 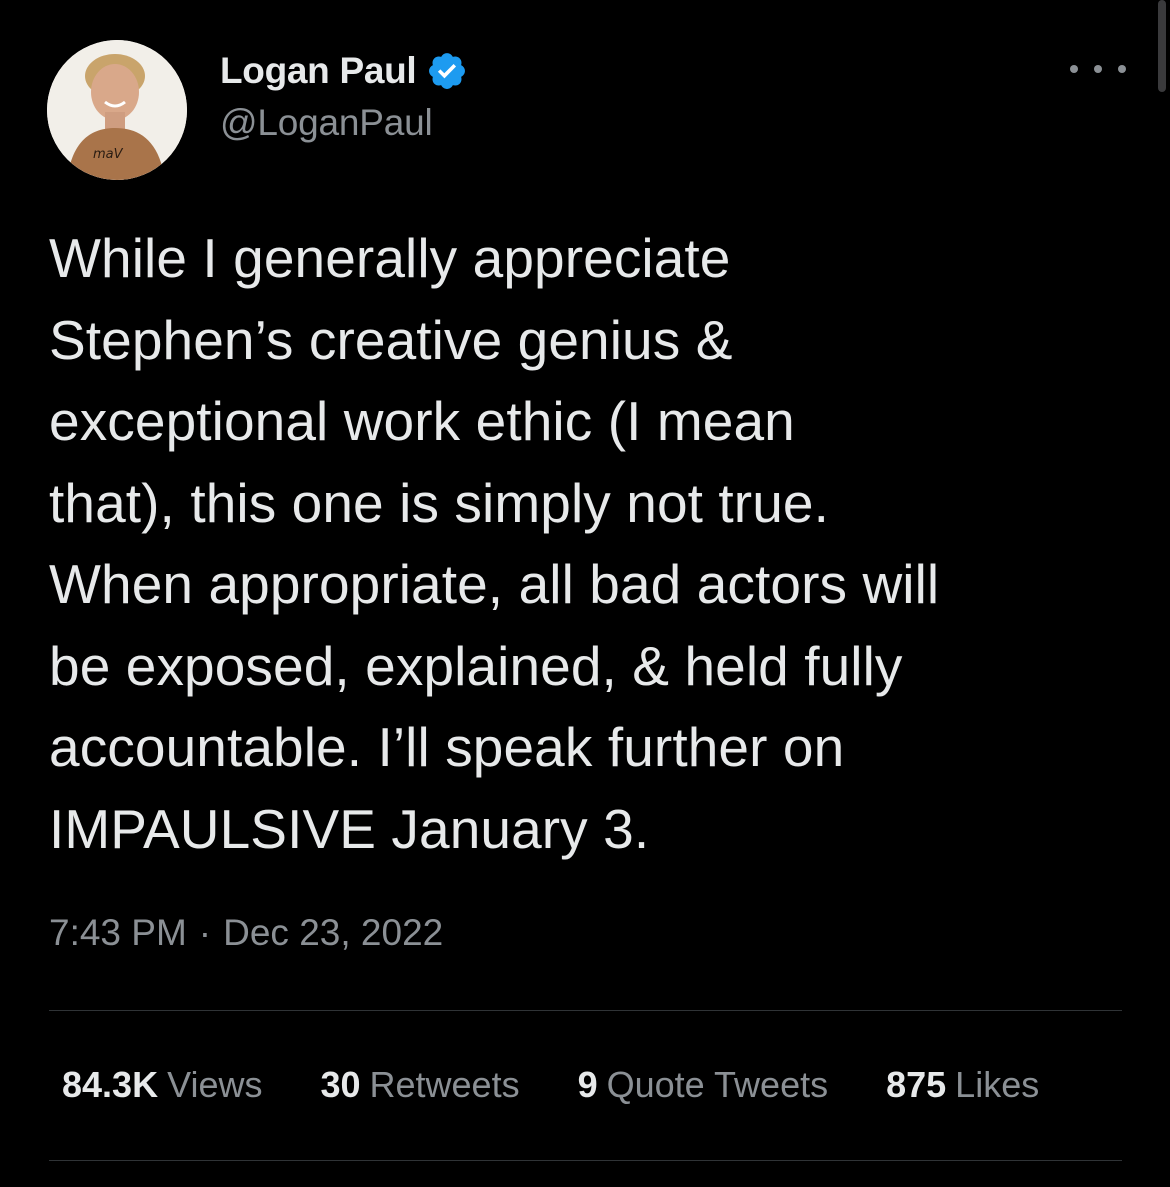 I want to click on avatar-shirt-text: maV, so click(x=108, y=154).